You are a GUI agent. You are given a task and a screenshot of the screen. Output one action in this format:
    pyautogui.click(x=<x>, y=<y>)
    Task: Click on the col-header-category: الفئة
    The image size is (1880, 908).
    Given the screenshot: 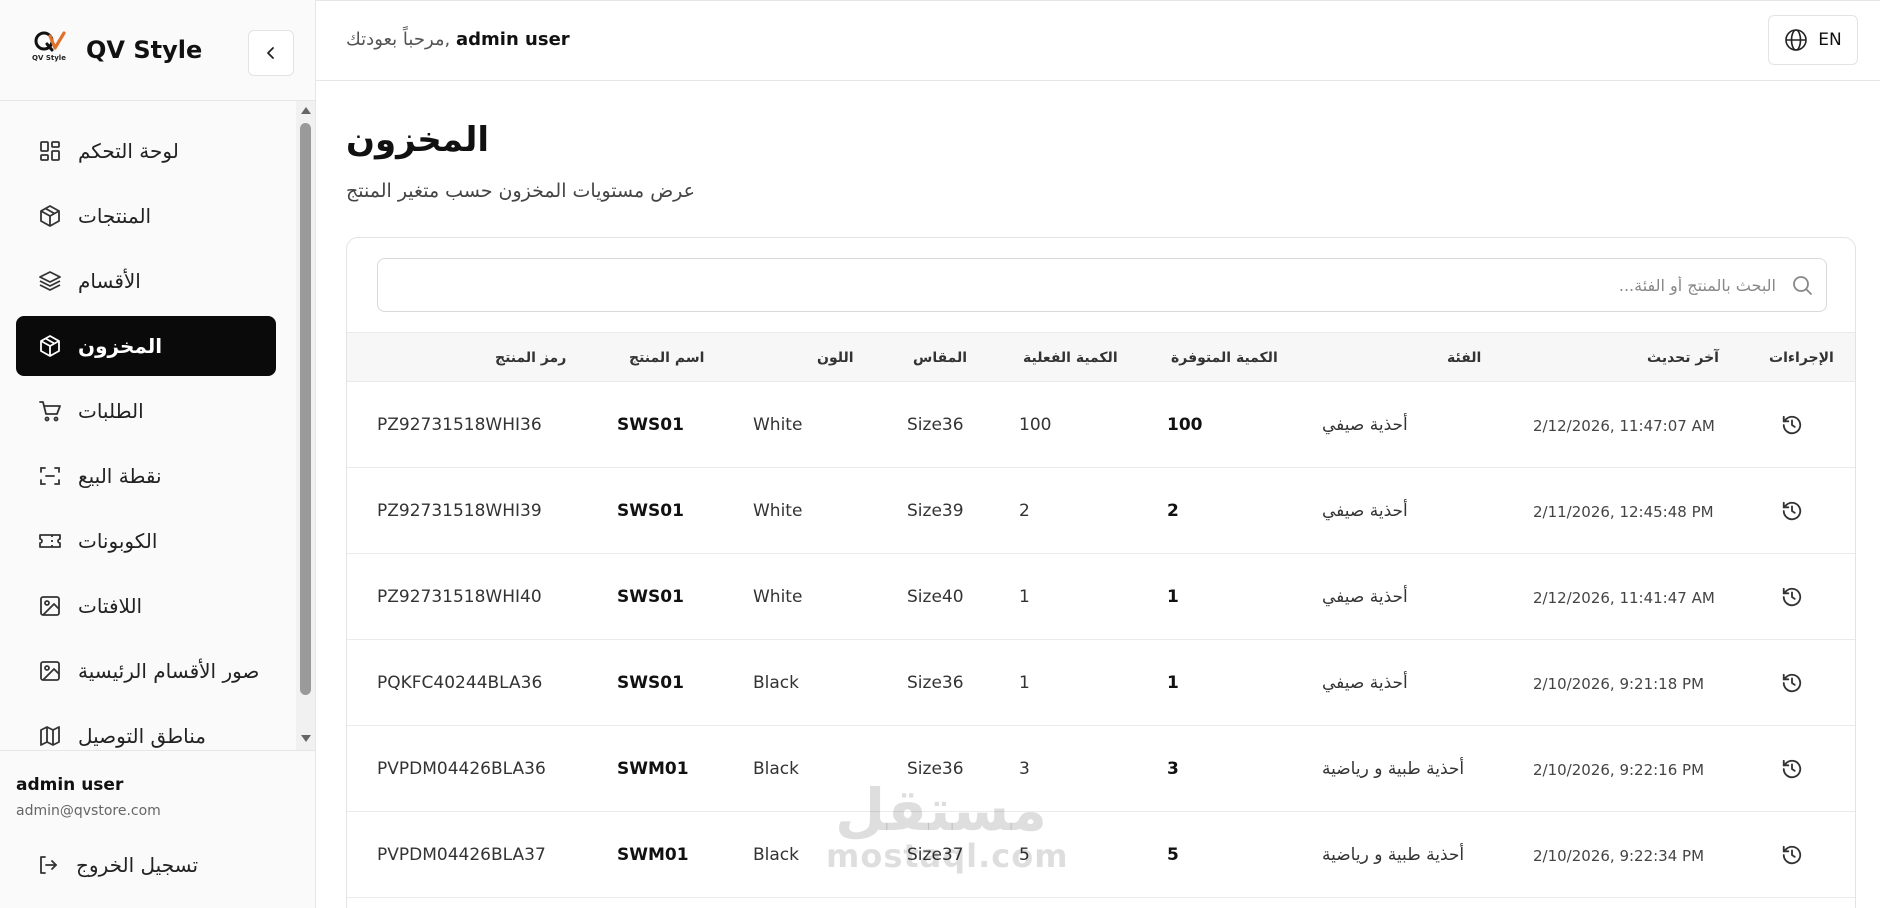 What is the action you would take?
    pyautogui.click(x=1464, y=358)
    